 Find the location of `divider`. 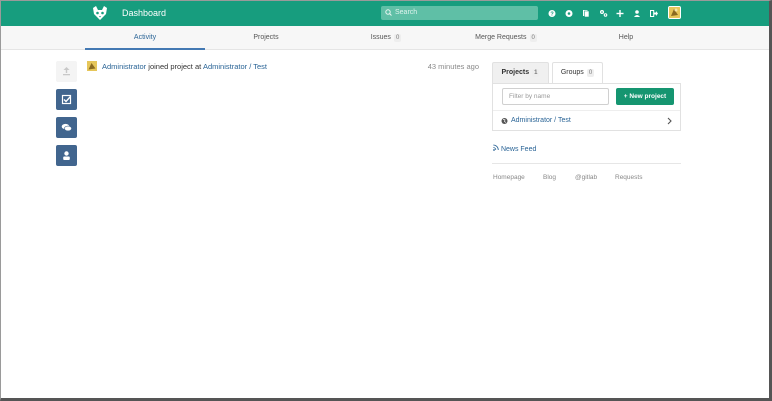

divider is located at coordinates (586, 163).